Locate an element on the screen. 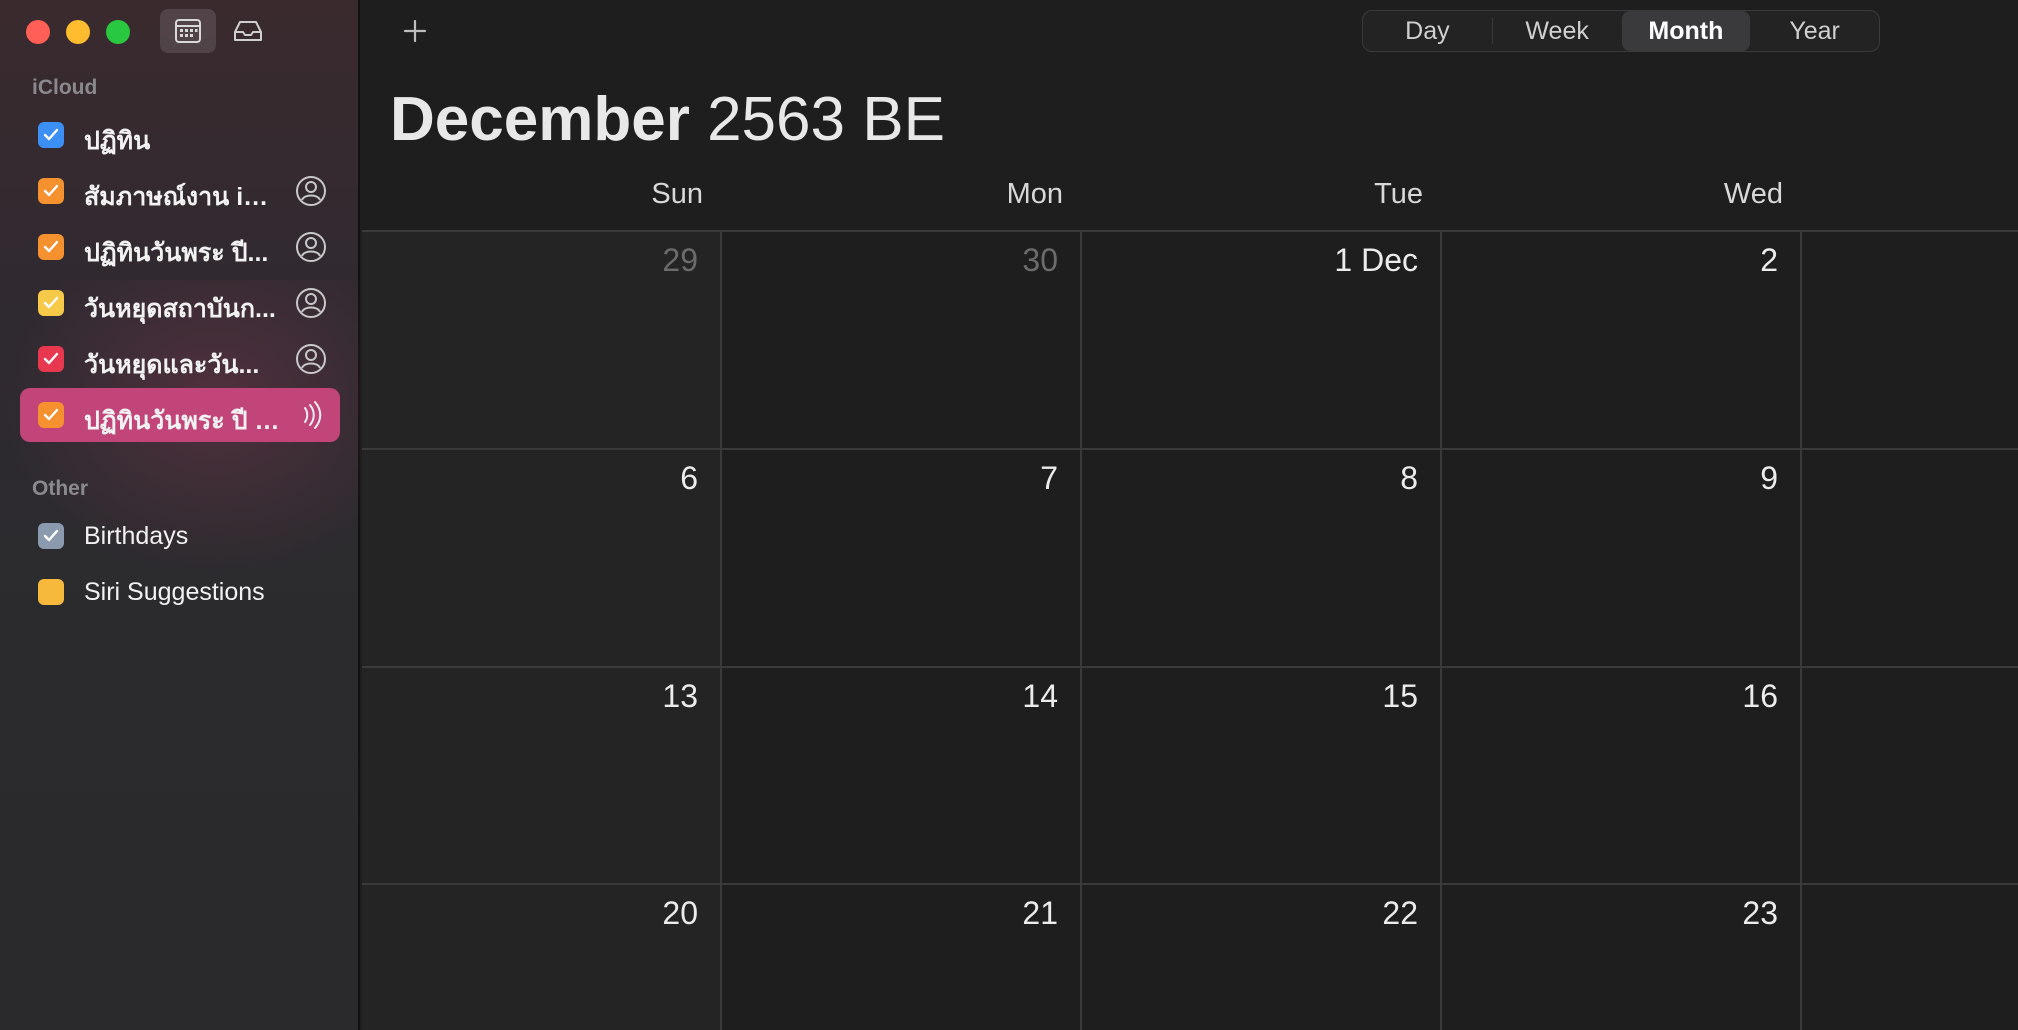 The width and height of the screenshot is (2018, 1030). add-event-button is located at coordinates (415, 31).